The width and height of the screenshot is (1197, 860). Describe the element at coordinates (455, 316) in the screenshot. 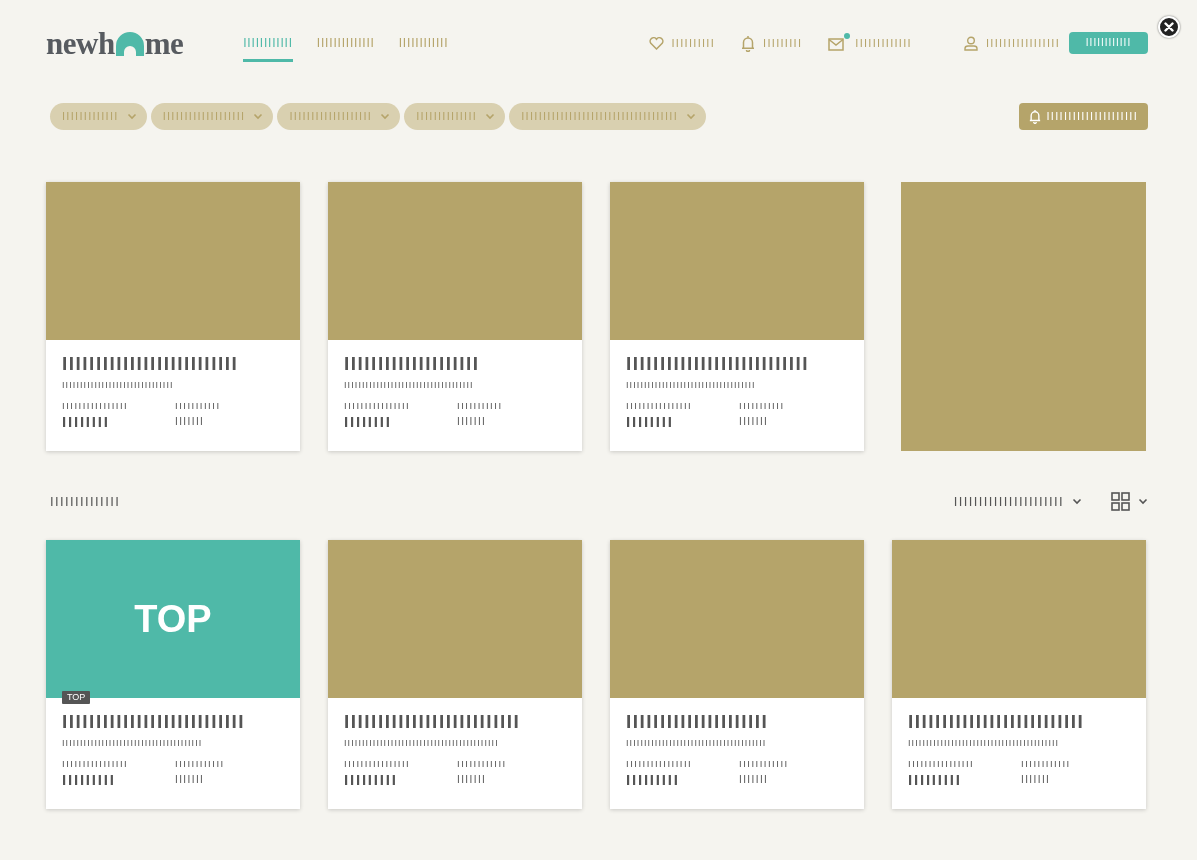

I see `listing-card: IIIIIIIIIIIIIIIIIIII IIIIIIIIIIIIIIIIIIIIIIIIIIIIIIIIIIII IIIIIIIIIIIIIIII IIIIIIII IIIIIIIIIII IIIIIII` at that location.